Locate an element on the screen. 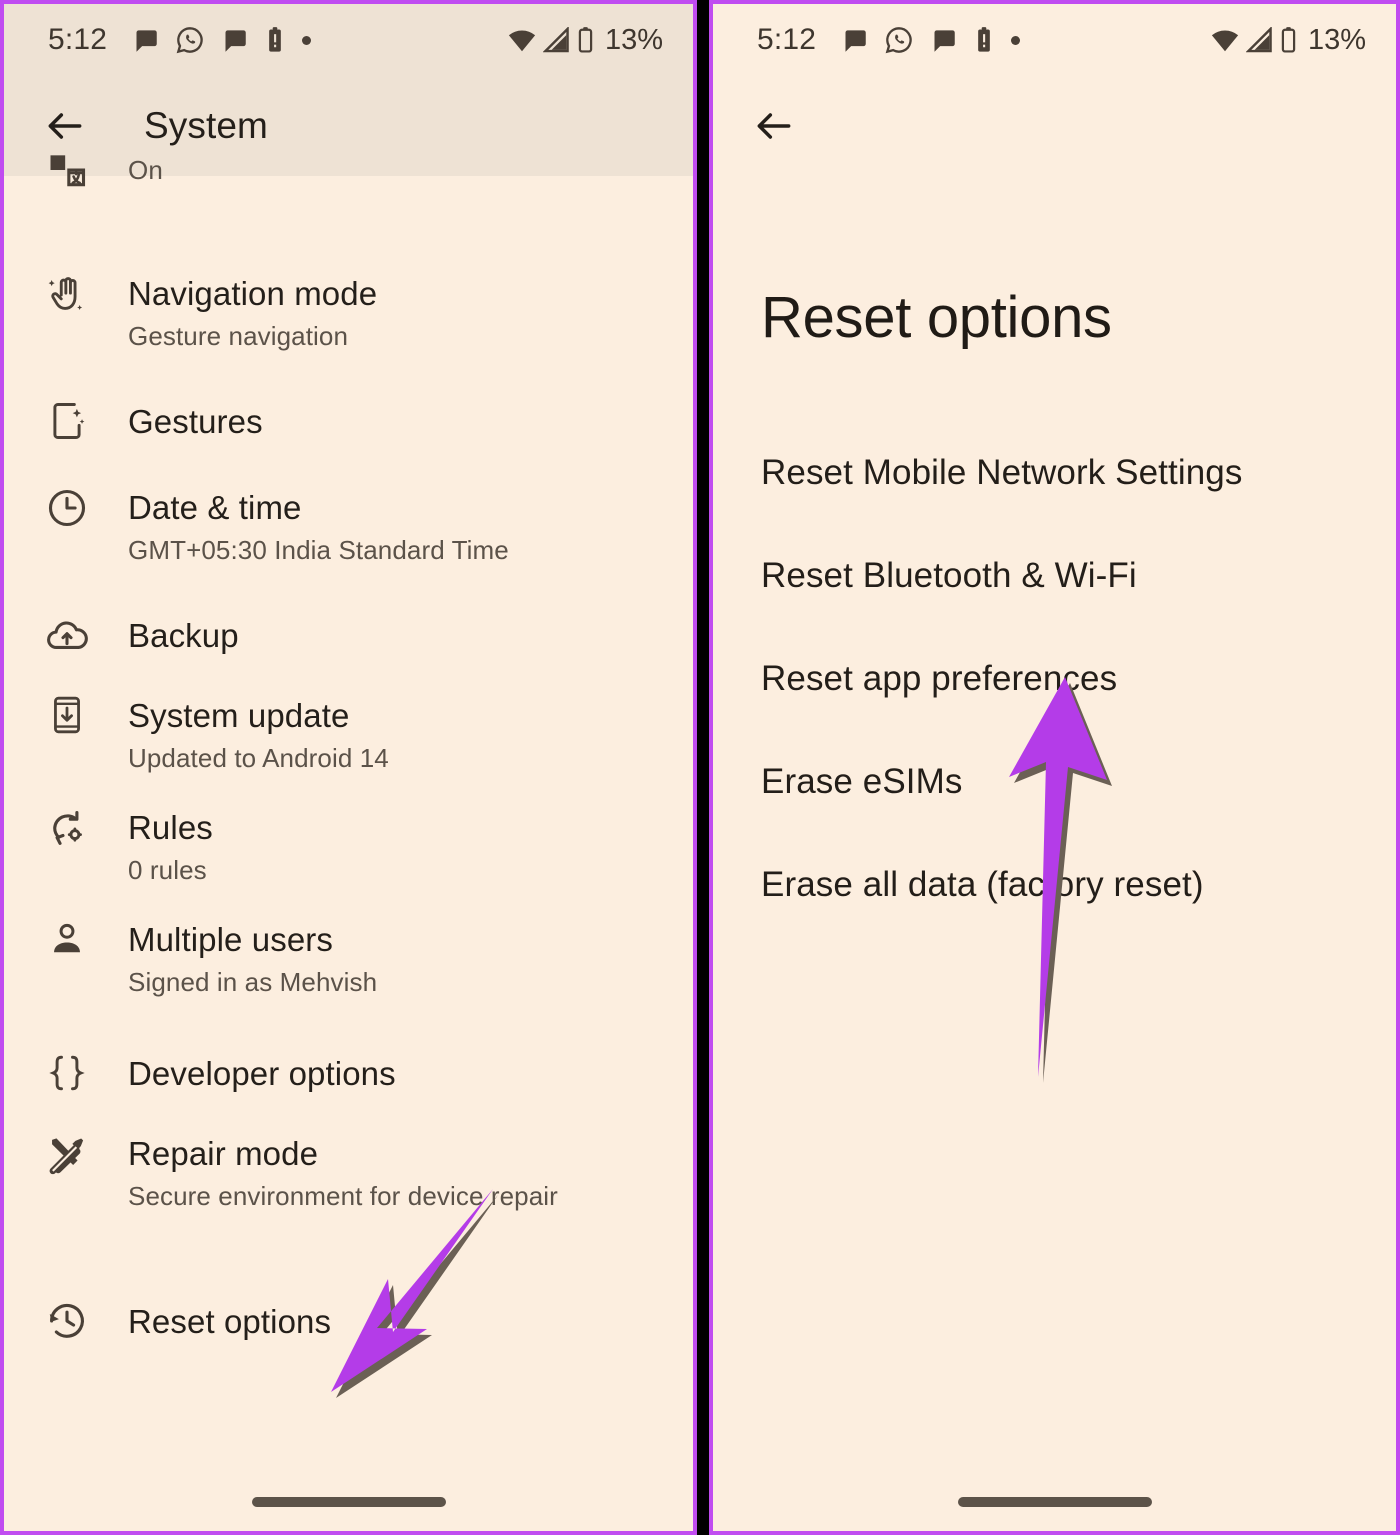 The height and width of the screenshot is (1535, 1400). list-item-subtitle: On is located at coordinates (145, 170).